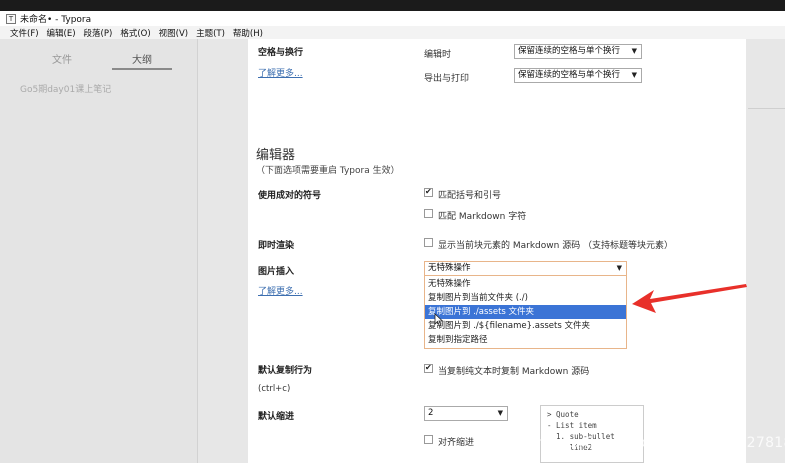  Describe the element at coordinates (62, 58) in the screenshot. I see `tab-files: 文件` at that location.